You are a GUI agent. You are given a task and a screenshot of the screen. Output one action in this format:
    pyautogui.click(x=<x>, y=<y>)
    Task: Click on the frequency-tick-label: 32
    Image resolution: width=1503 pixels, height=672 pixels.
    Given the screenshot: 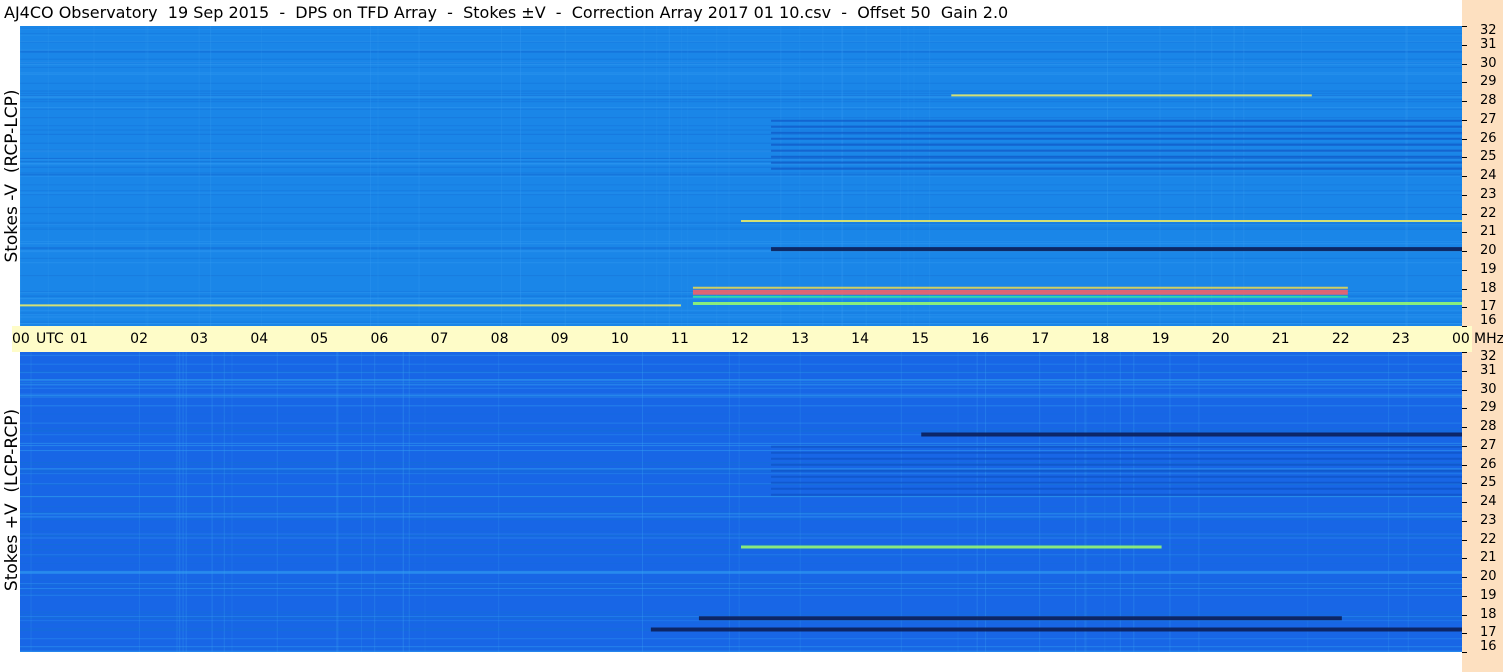 What is the action you would take?
    pyautogui.click(x=1488, y=356)
    